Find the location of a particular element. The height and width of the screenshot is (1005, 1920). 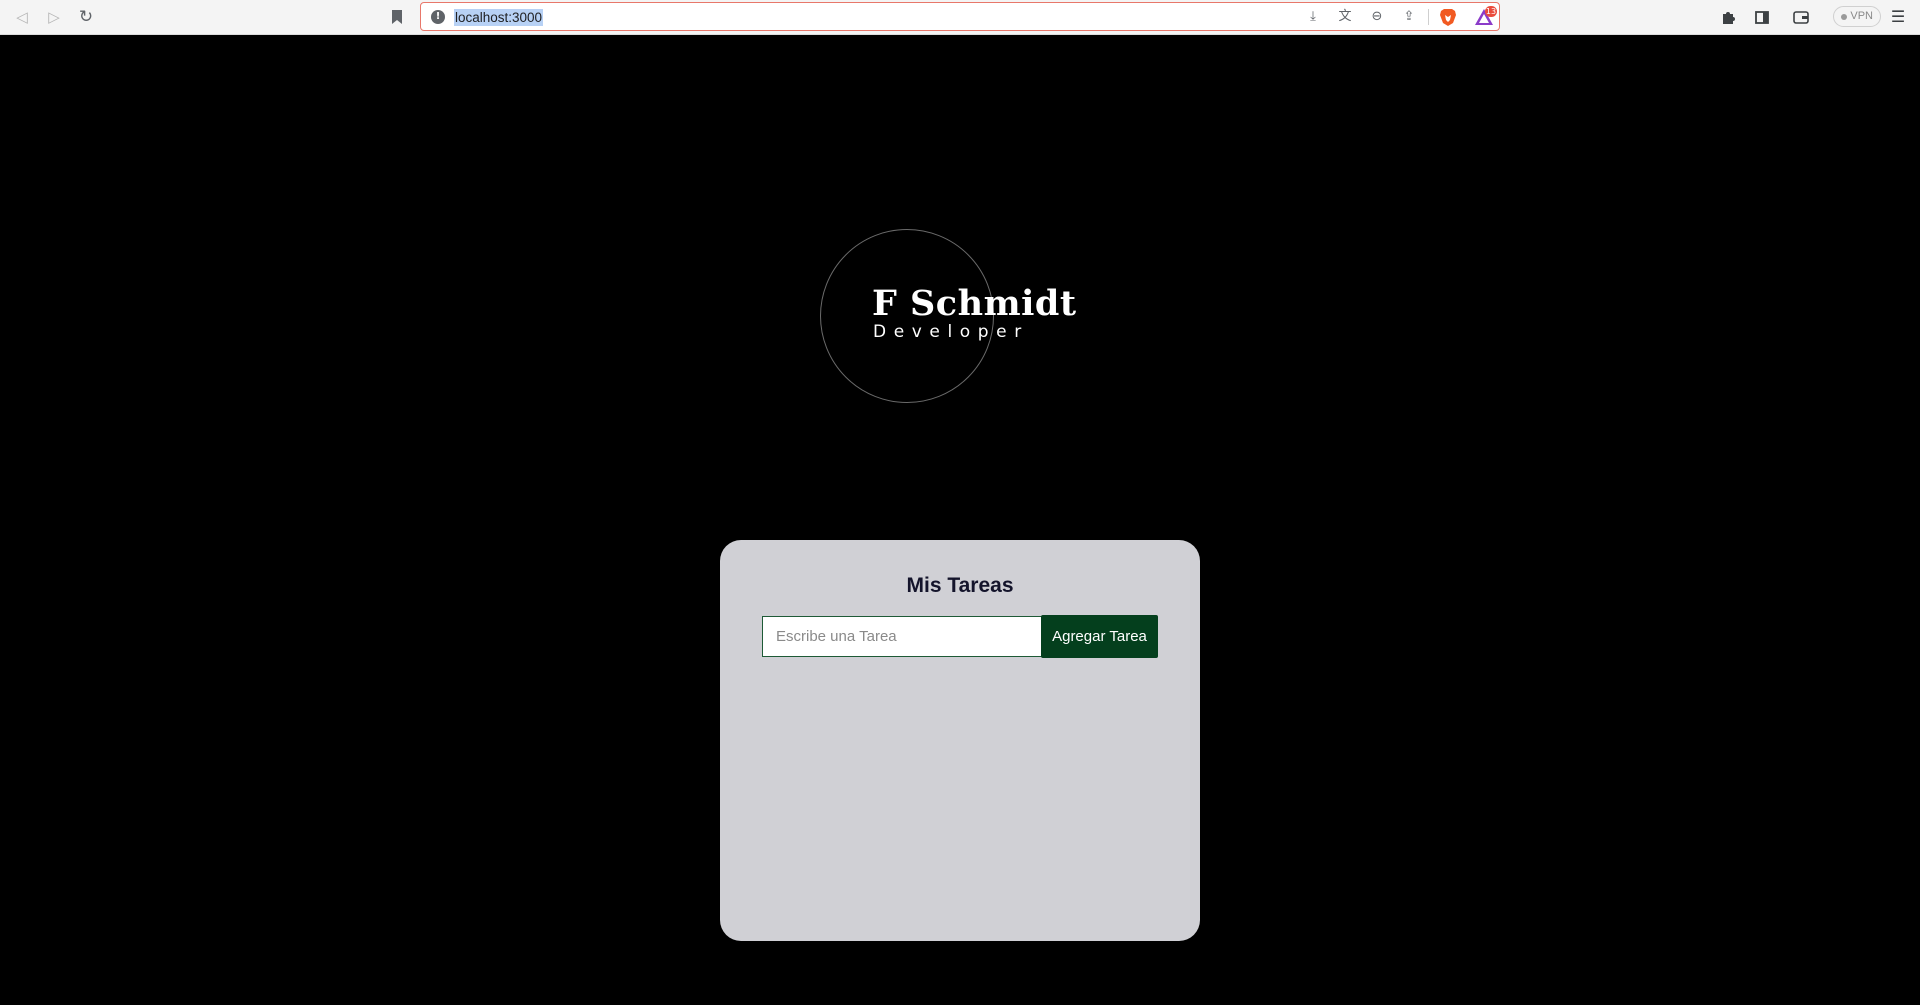

puzzle-icon is located at coordinates (1729, 17).